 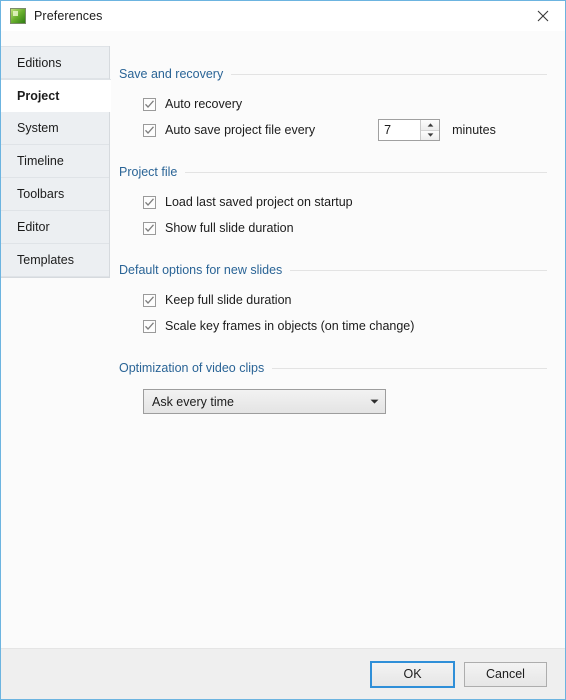 What do you see at coordinates (41, 194) in the screenshot?
I see `sidebar-item-label: Toolbars` at bounding box center [41, 194].